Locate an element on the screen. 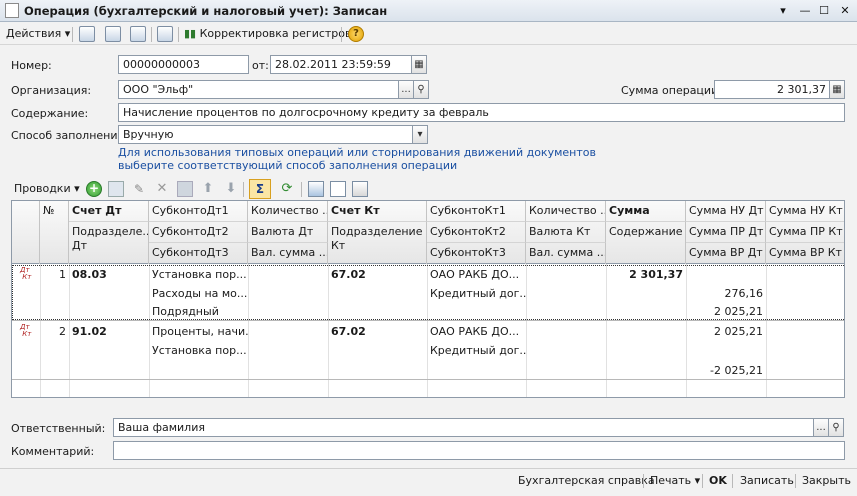 Image resolution: width=857 pixels, height=496 pixels. help-icon: ? is located at coordinates (356, 34).